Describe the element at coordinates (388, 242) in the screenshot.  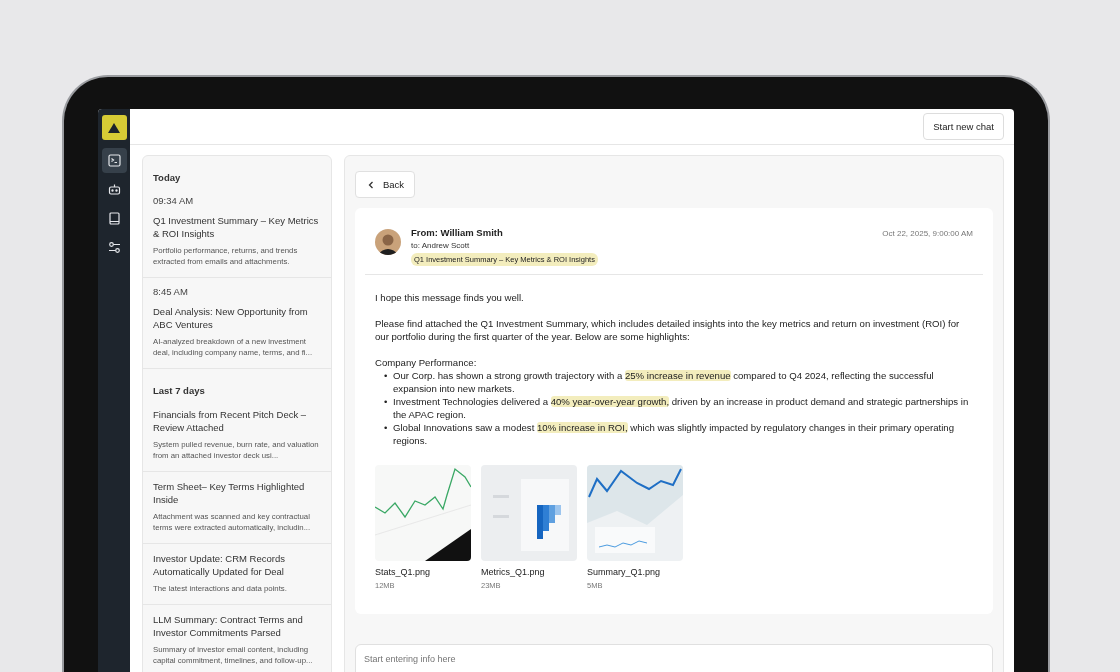
I see `avatar` at that location.